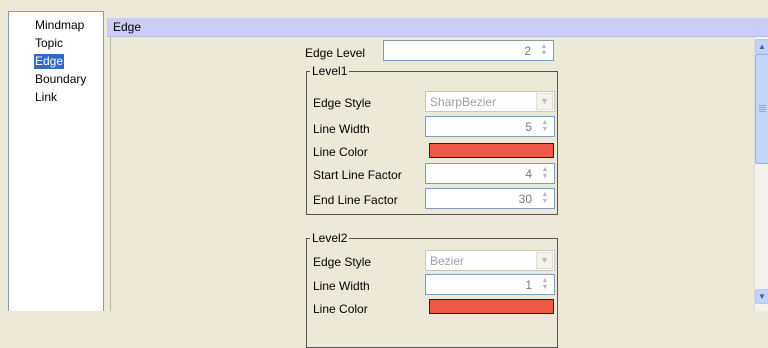 The image size is (768, 348). Describe the element at coordinates (330, 71) in the screenshot. I see `level1-group-title: Level1` at that location.